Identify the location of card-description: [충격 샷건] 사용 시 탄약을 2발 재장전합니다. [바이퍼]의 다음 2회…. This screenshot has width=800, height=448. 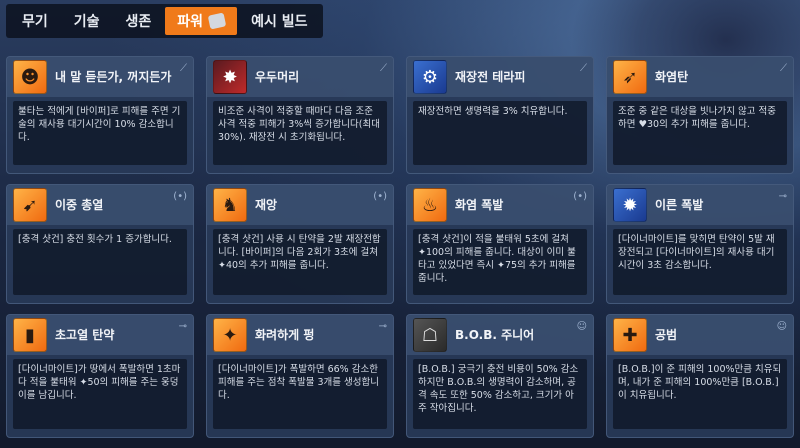
(300, 262).